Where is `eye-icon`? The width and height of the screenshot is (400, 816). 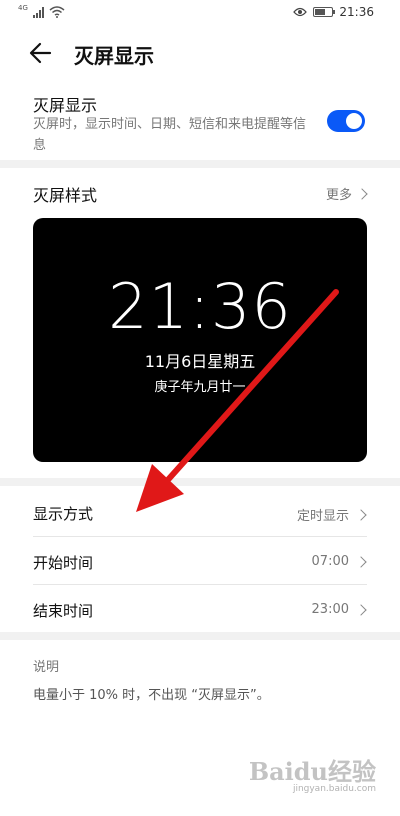 eye-icon is located at coordinates (300, 12).